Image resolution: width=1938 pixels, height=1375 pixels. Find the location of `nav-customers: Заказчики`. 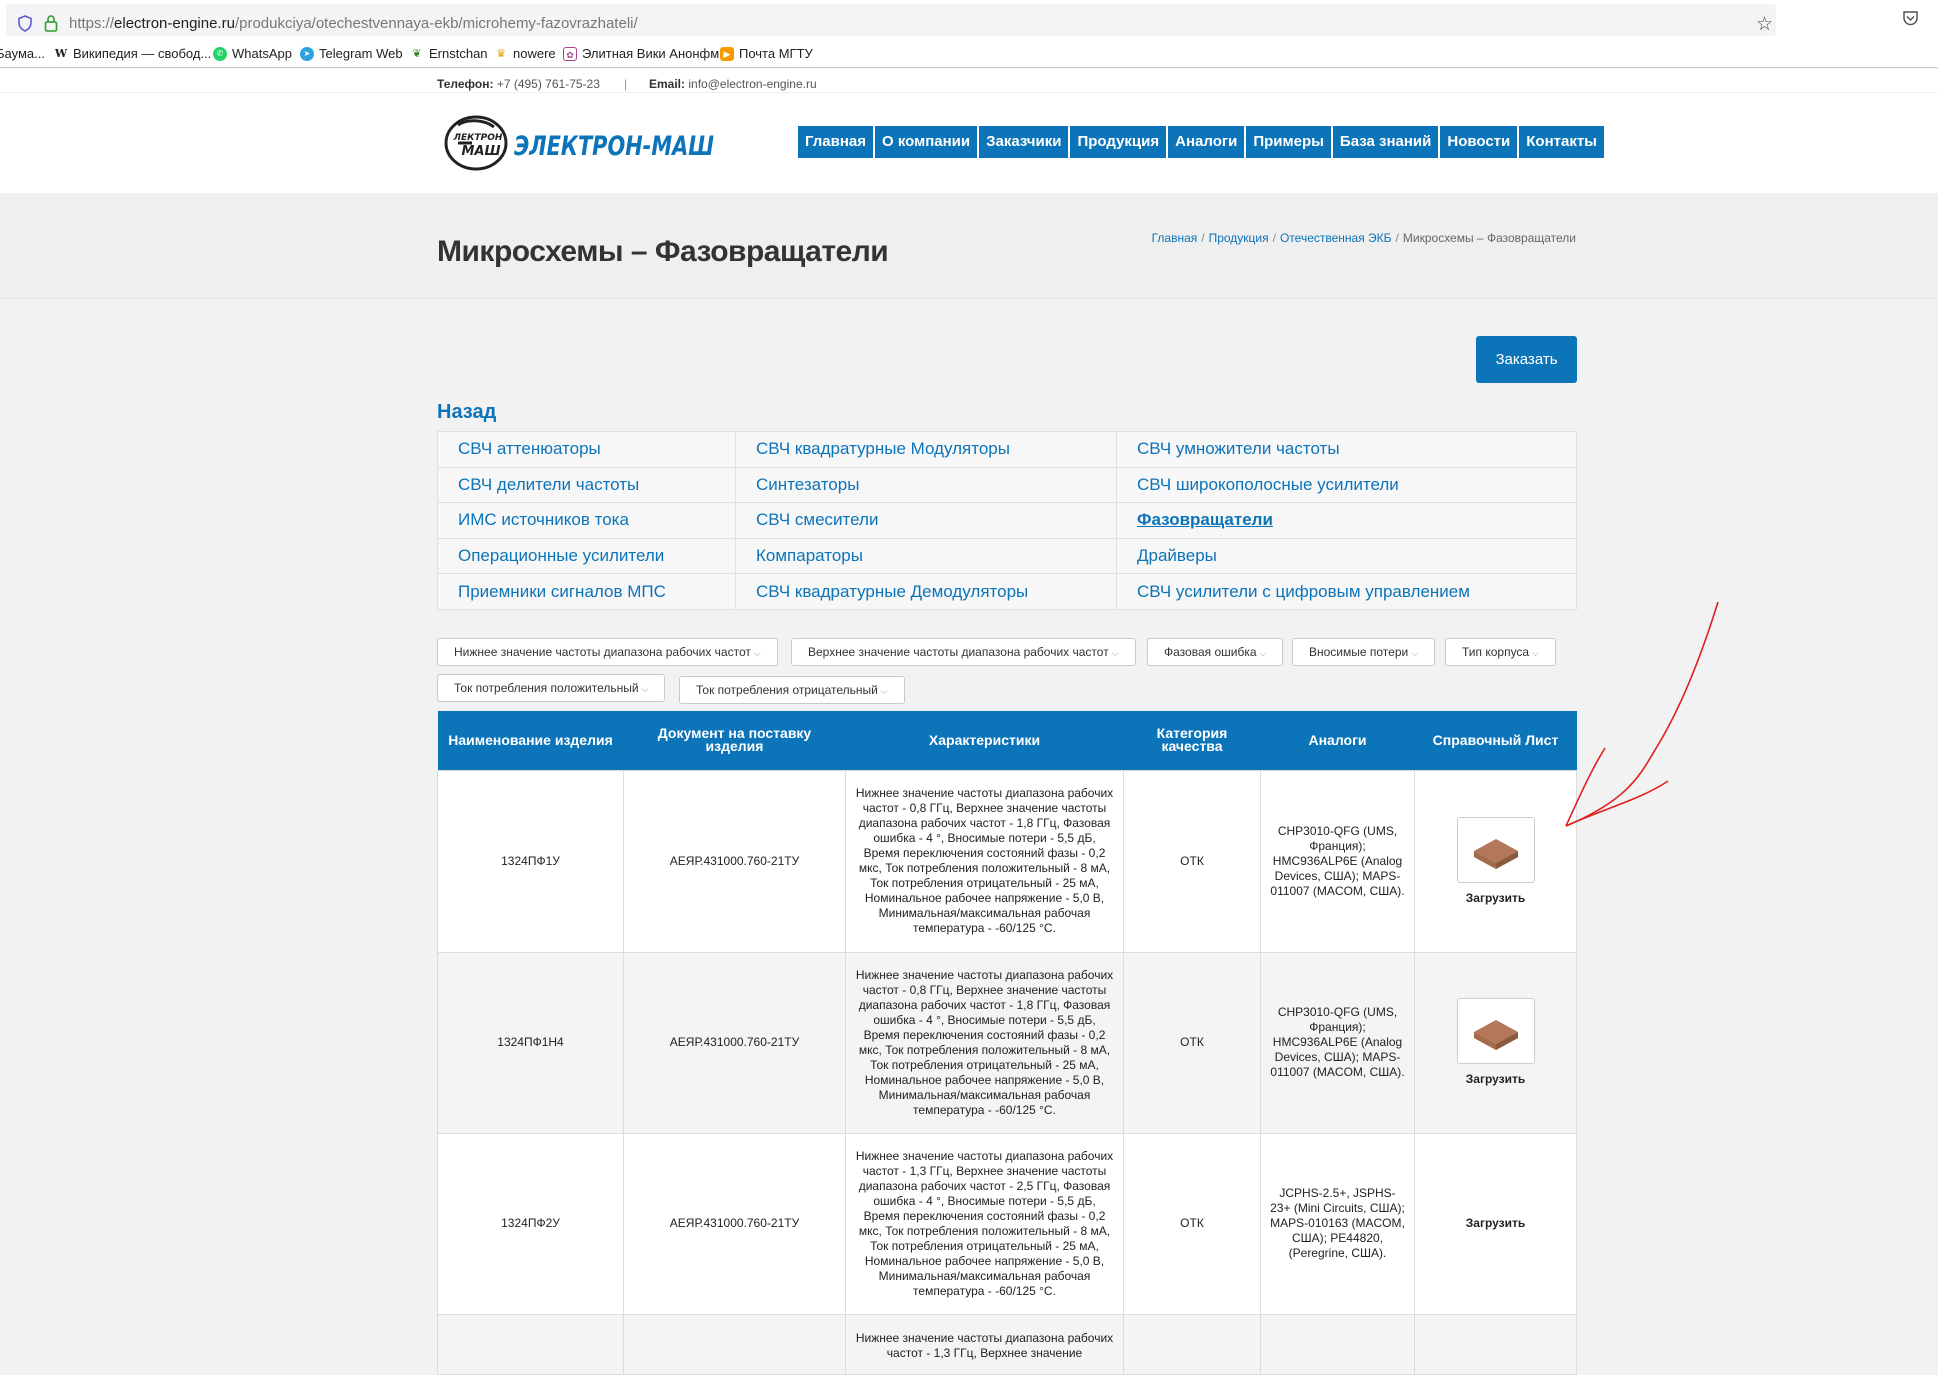

nav-customers: Заказчики is located at coordinates (1024, 142).